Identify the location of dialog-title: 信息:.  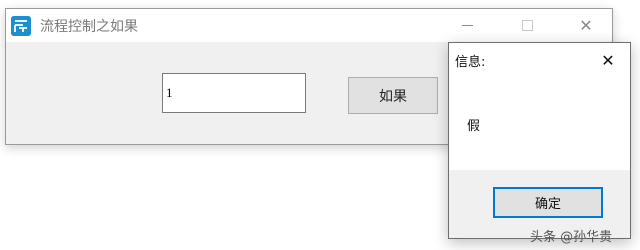
(470, 62).